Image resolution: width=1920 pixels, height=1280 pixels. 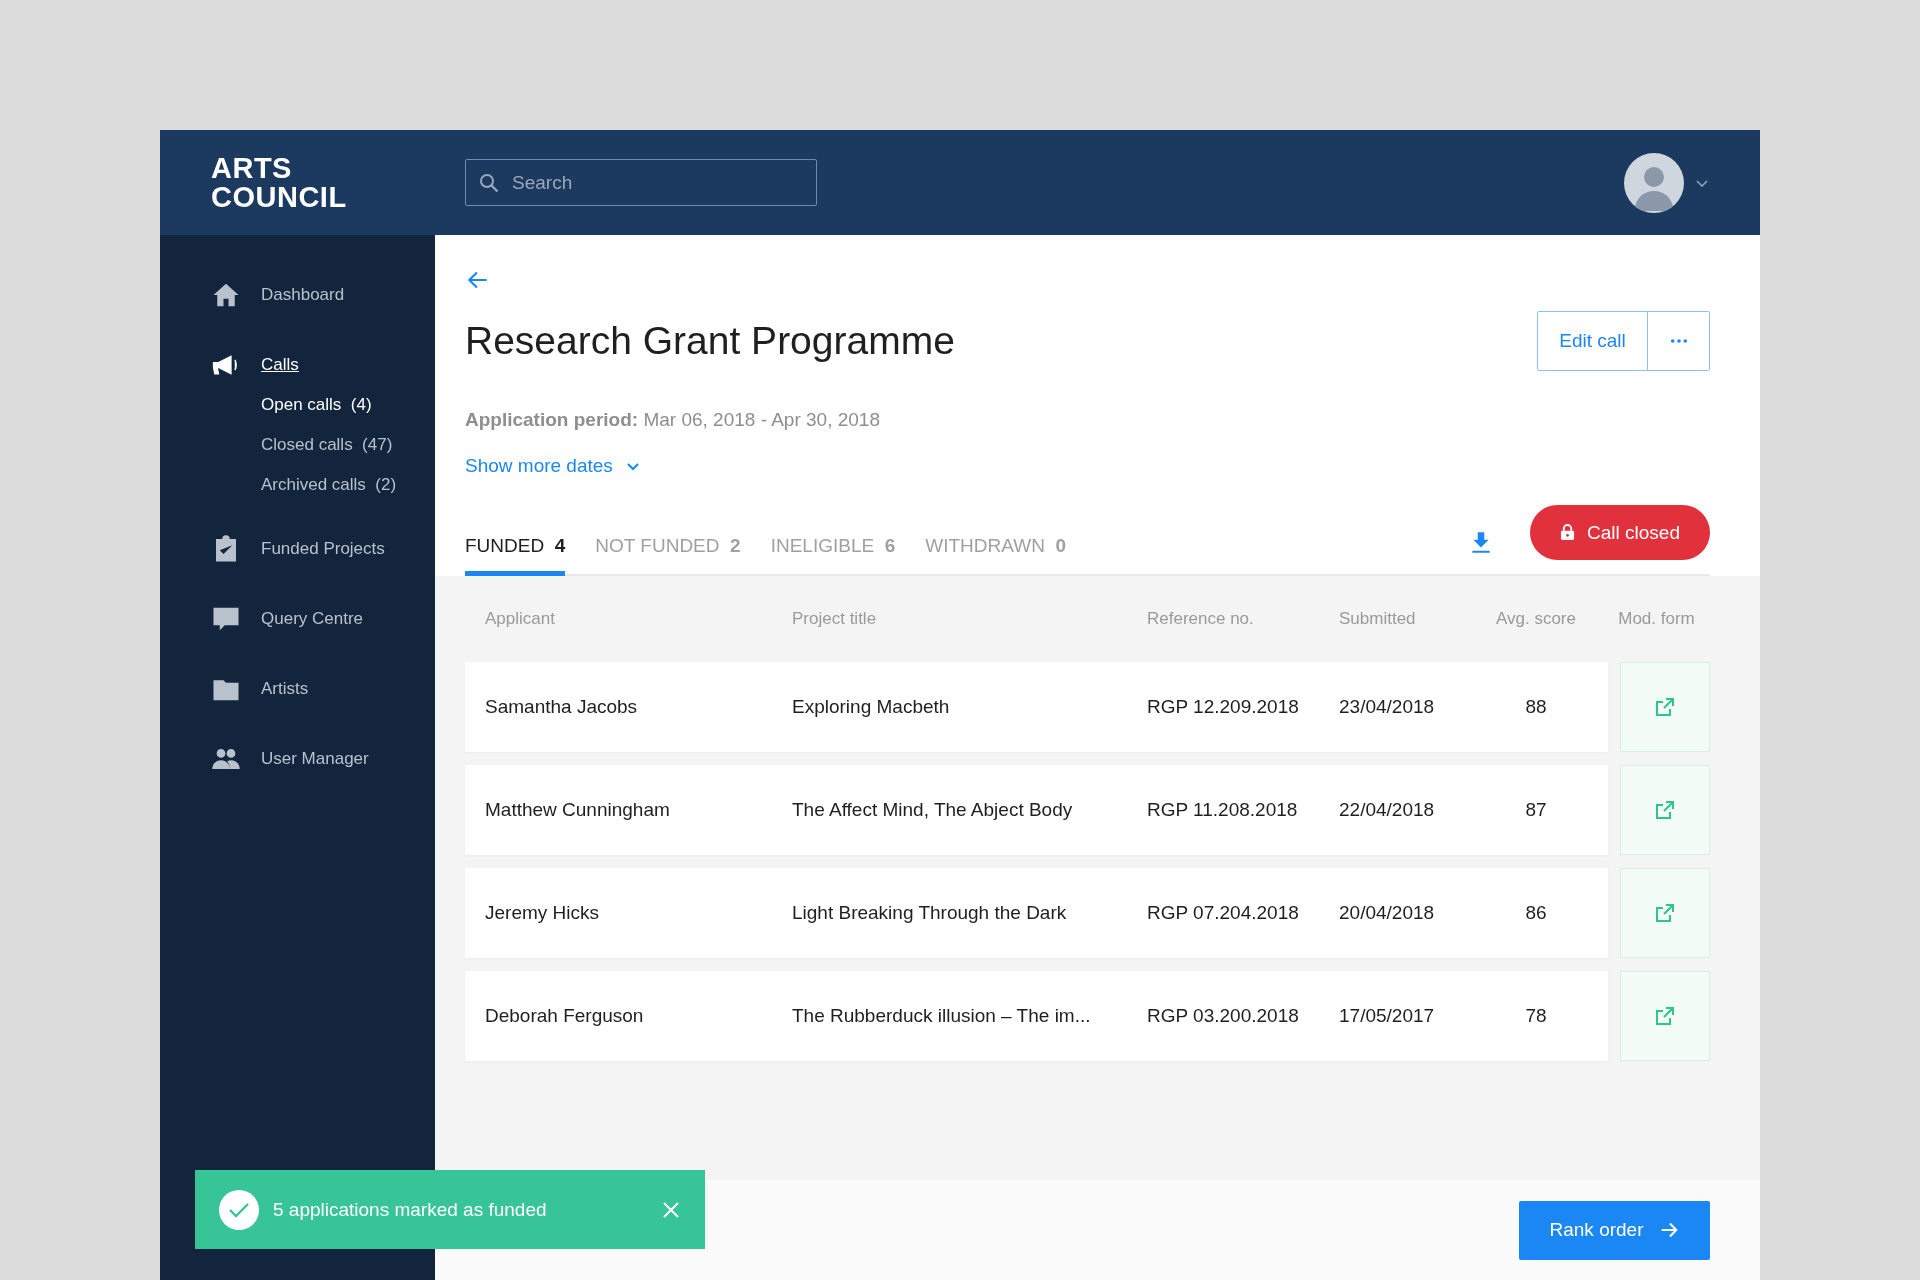 I want to click on page-title: Research Grant Programme, so click(x=710, y=341).